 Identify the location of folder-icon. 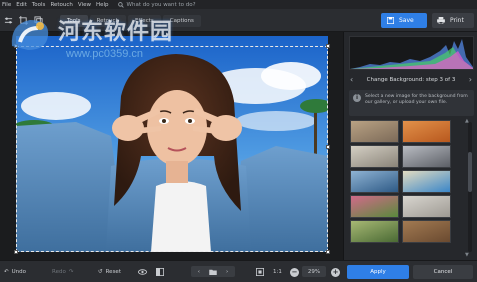
(213, 272).